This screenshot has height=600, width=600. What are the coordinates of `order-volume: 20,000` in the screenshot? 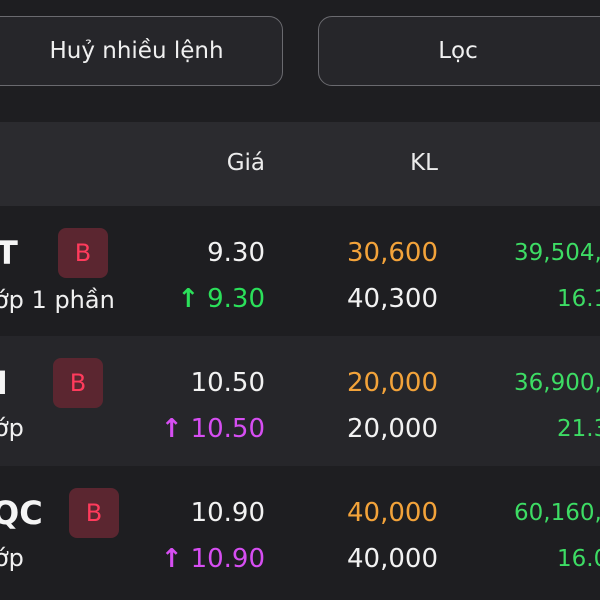 It's located at (392, 383).